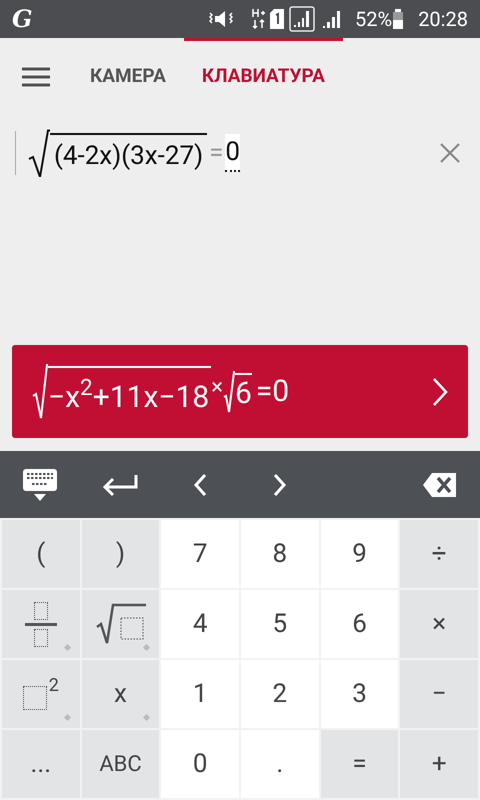 The width and height of the screenshot is (480, 800). What do you see at coordinates (232, 153) in the screenshot?
I see `cursor-value: 0` at bounding box center [232, 153].